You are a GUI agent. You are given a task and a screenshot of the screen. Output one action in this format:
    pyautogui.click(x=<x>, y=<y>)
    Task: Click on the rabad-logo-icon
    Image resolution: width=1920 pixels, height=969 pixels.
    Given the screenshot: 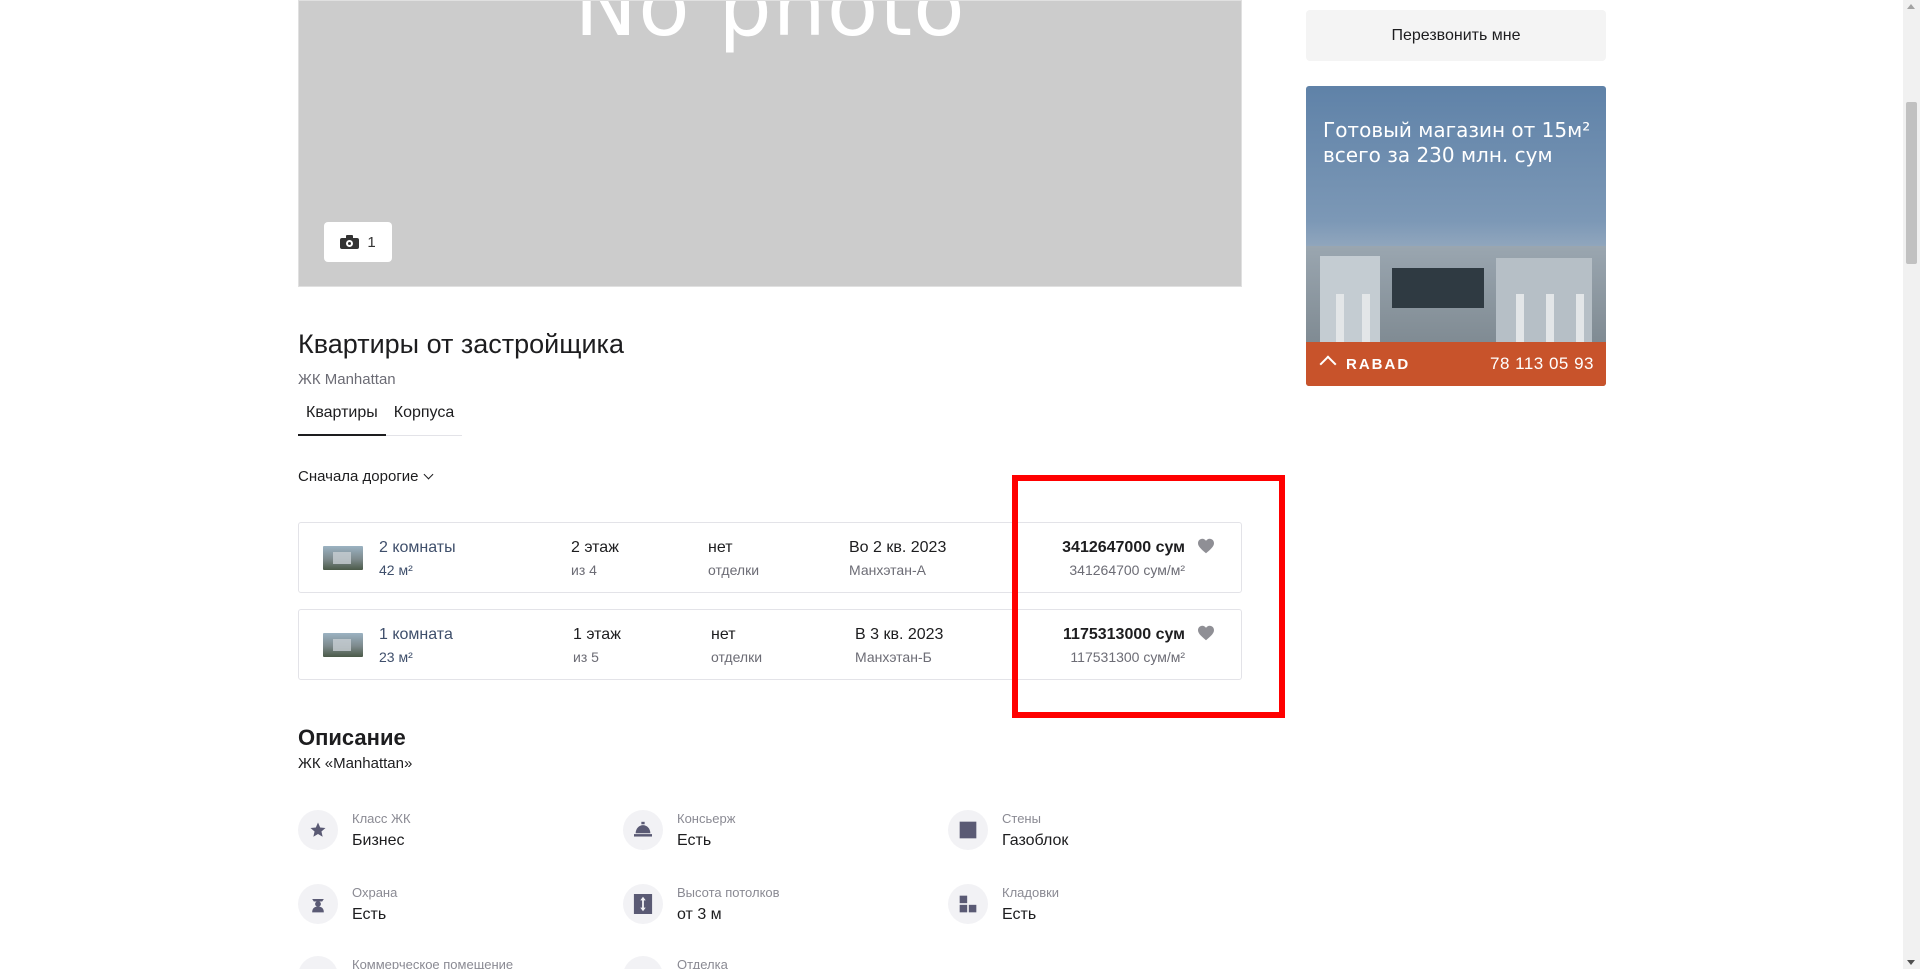 What is the action you would take?
    pyautogui.click(x=1328, y=364)
    